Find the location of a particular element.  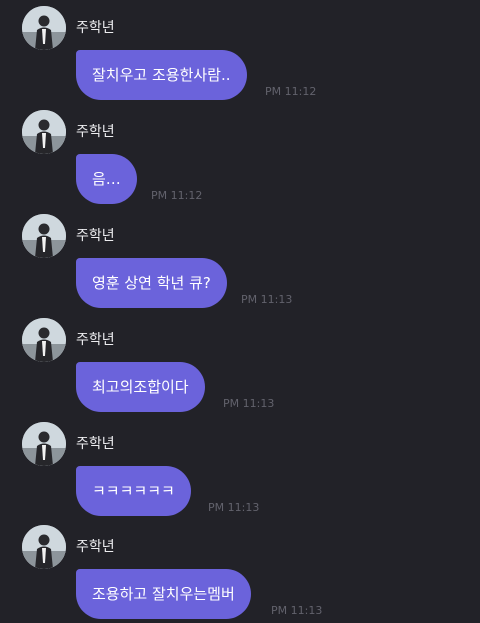

message-bubble: 조용하고 잘치우는멤버 is located at coordinates (163, 594).